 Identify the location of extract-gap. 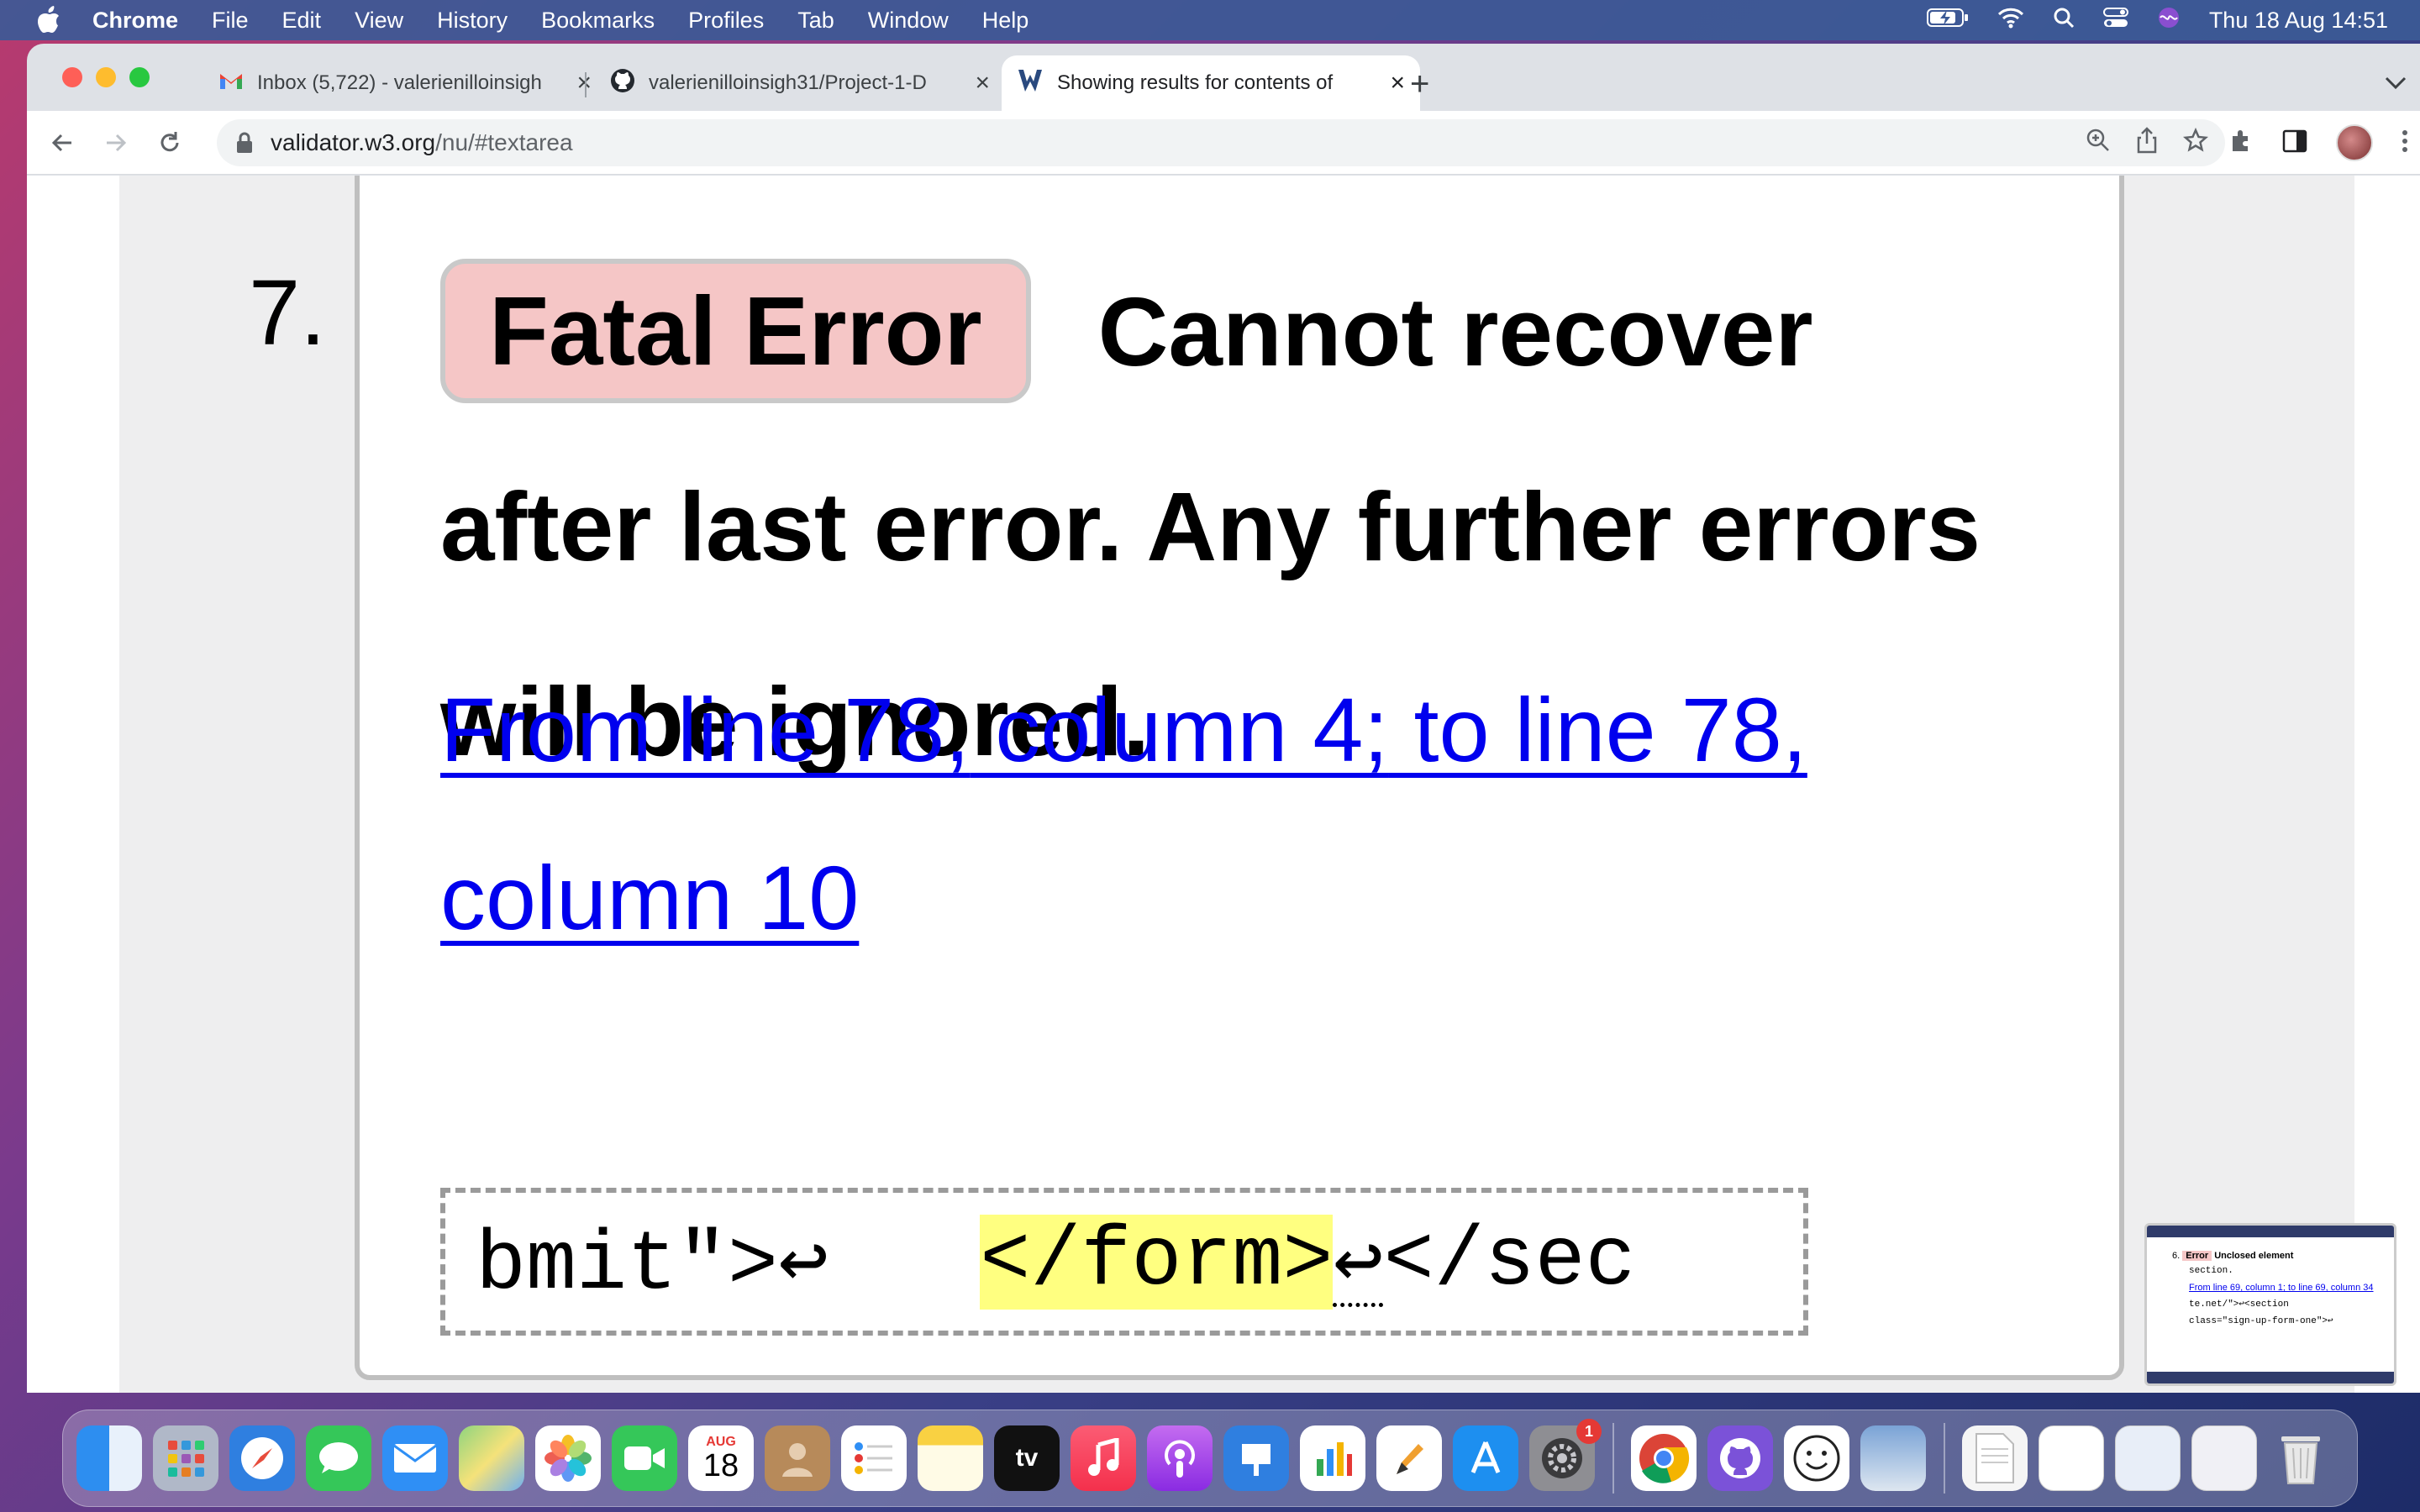
(904, 1262).